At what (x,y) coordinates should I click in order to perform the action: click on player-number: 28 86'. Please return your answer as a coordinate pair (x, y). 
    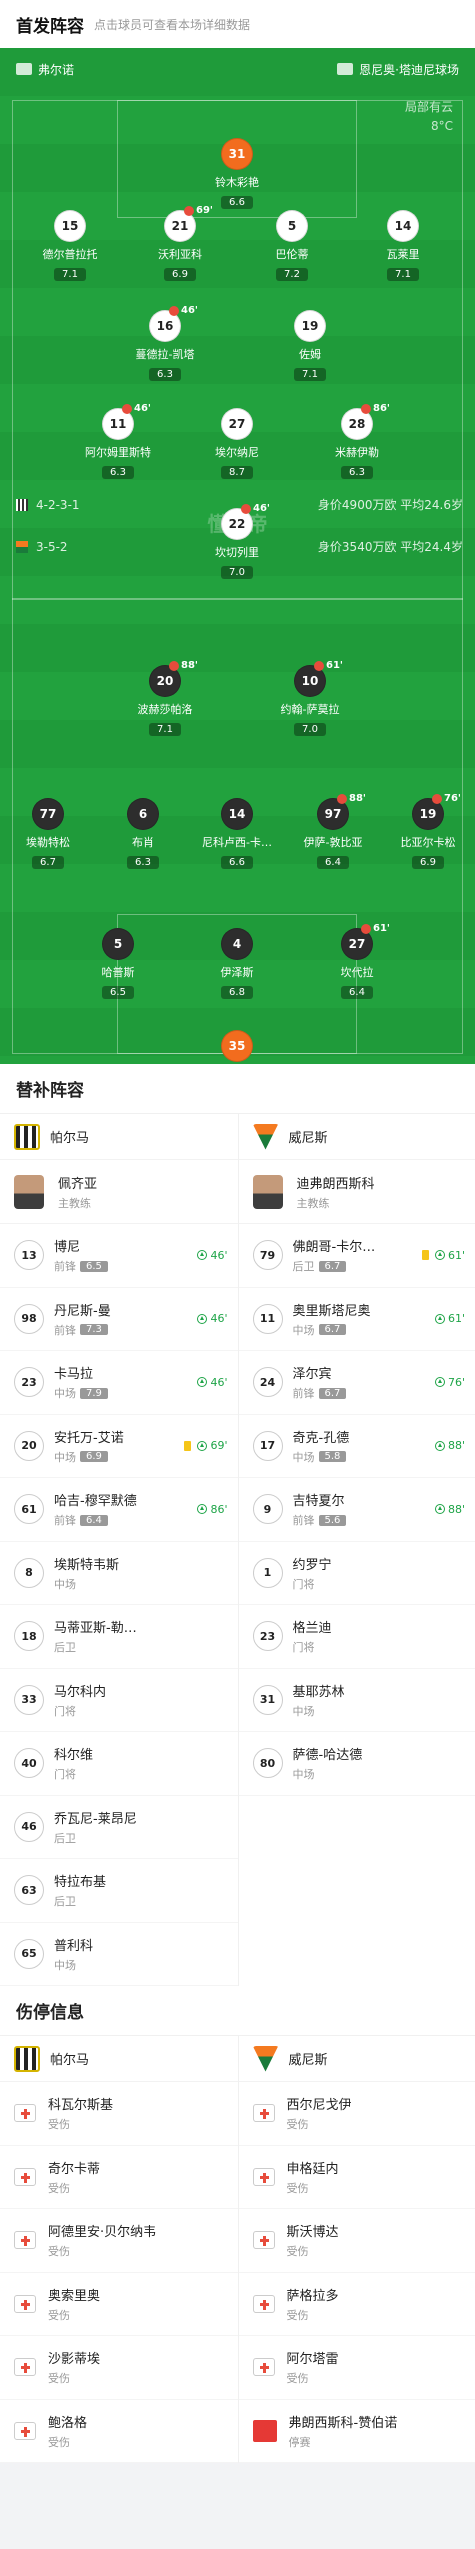
    Looking at the image, I should click on (365, 421).